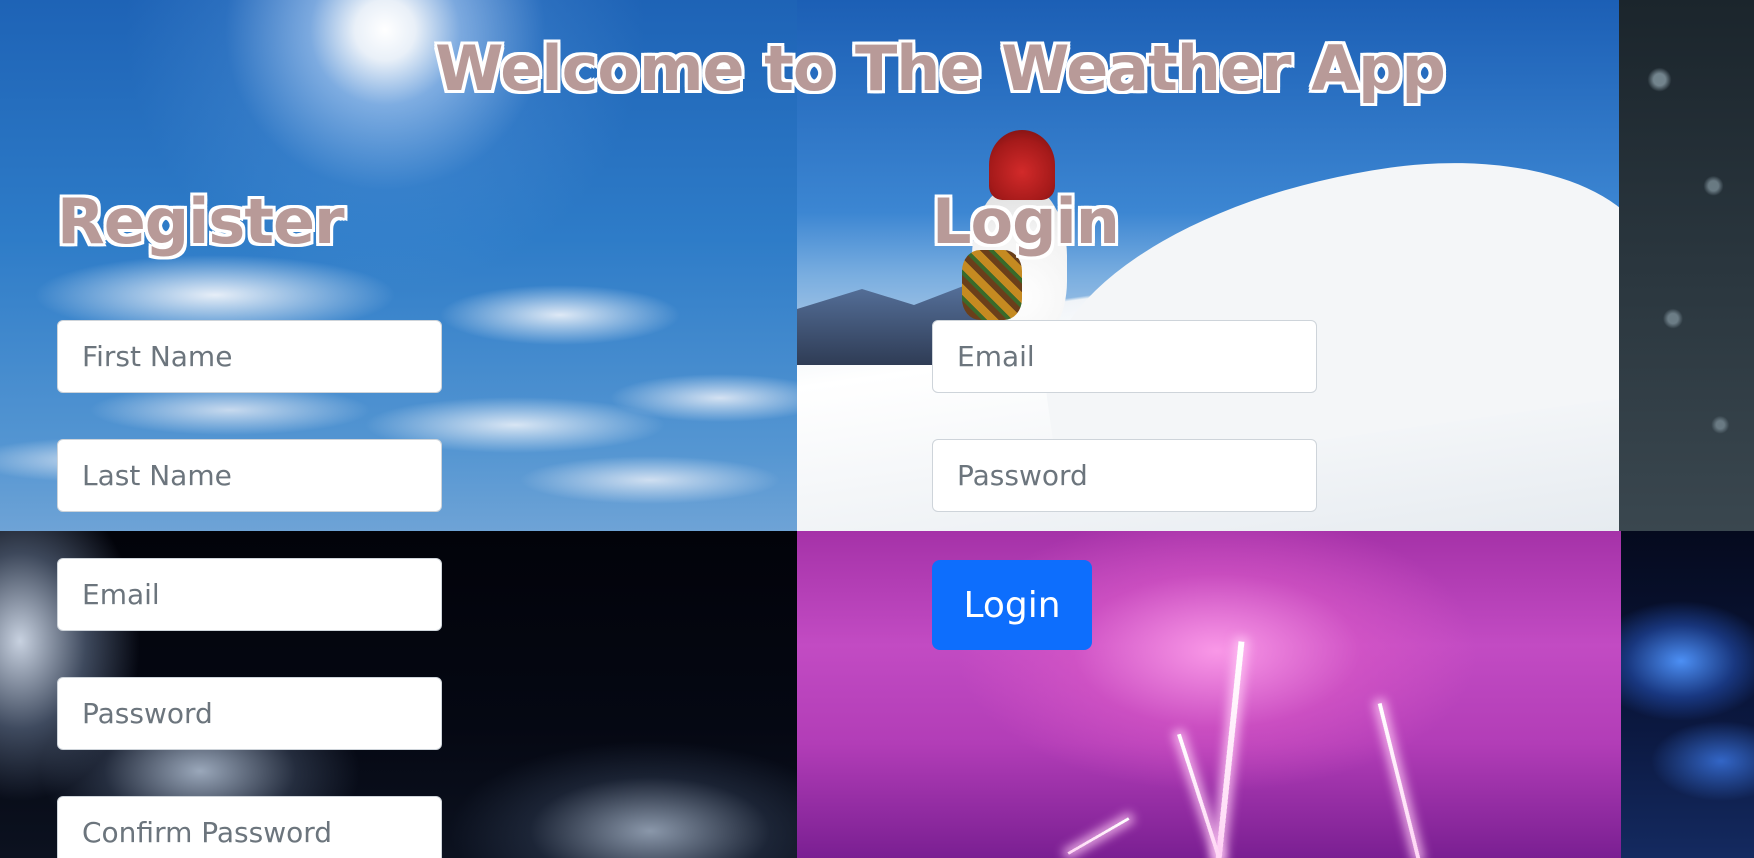 The width and height of the screenshot is (1754, 858). What do you see at coordinates (1124, 475) in the screenshot?
I see `login-password-input` at bounding box center [1124, 475].